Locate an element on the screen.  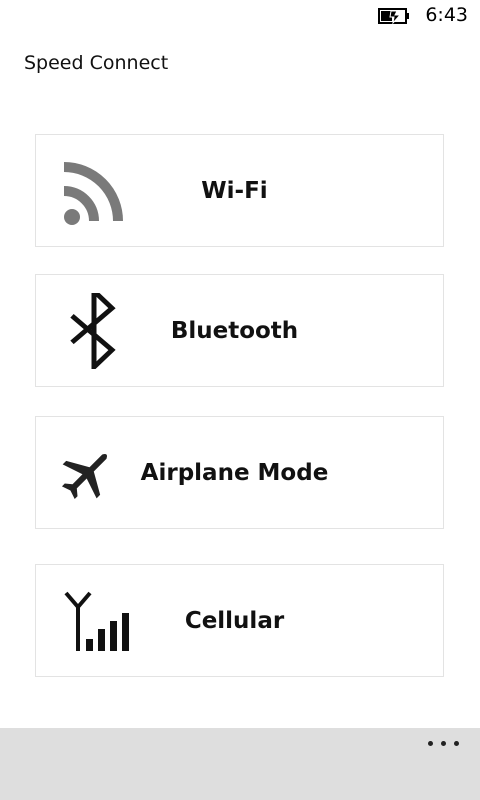
app-bar is located at coordinates (240, 764).